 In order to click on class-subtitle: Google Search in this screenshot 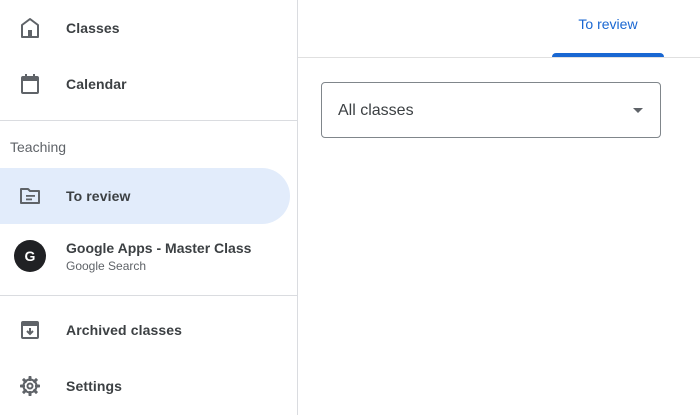, I will do `click(106, 266)`.